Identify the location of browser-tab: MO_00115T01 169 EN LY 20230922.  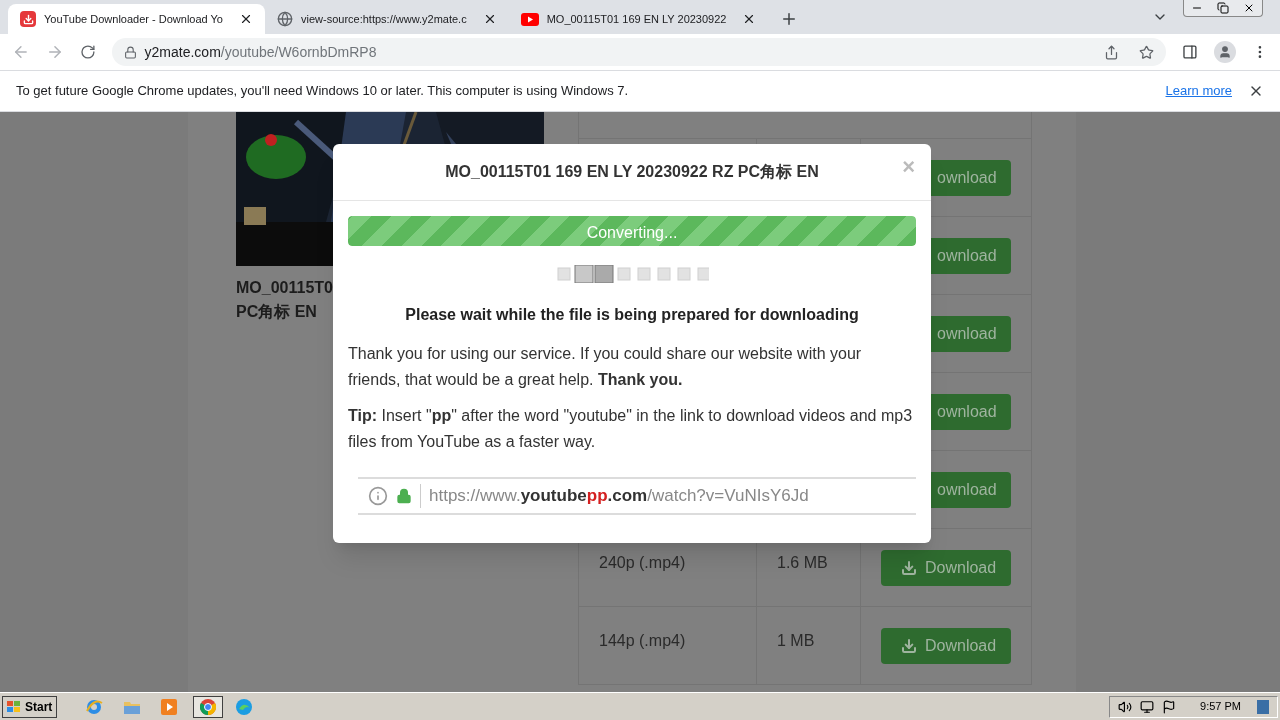
(638, 19).